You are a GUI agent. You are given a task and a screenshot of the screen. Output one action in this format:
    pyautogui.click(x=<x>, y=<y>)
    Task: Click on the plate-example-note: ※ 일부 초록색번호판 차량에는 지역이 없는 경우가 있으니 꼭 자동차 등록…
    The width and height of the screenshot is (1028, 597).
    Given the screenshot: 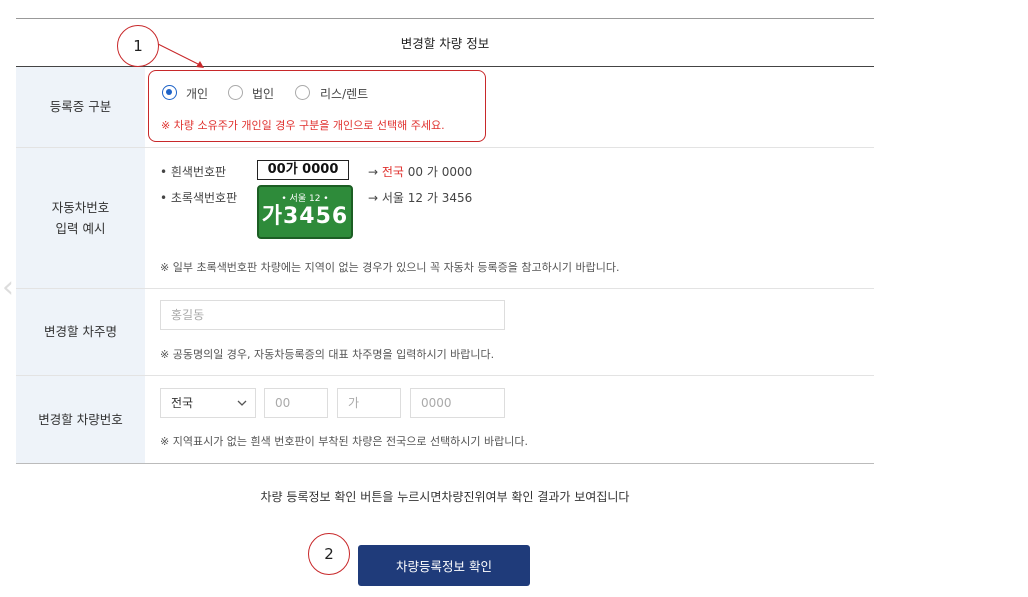 What is the action you would take?
    pyautogui.click(x=390, y=267)
    